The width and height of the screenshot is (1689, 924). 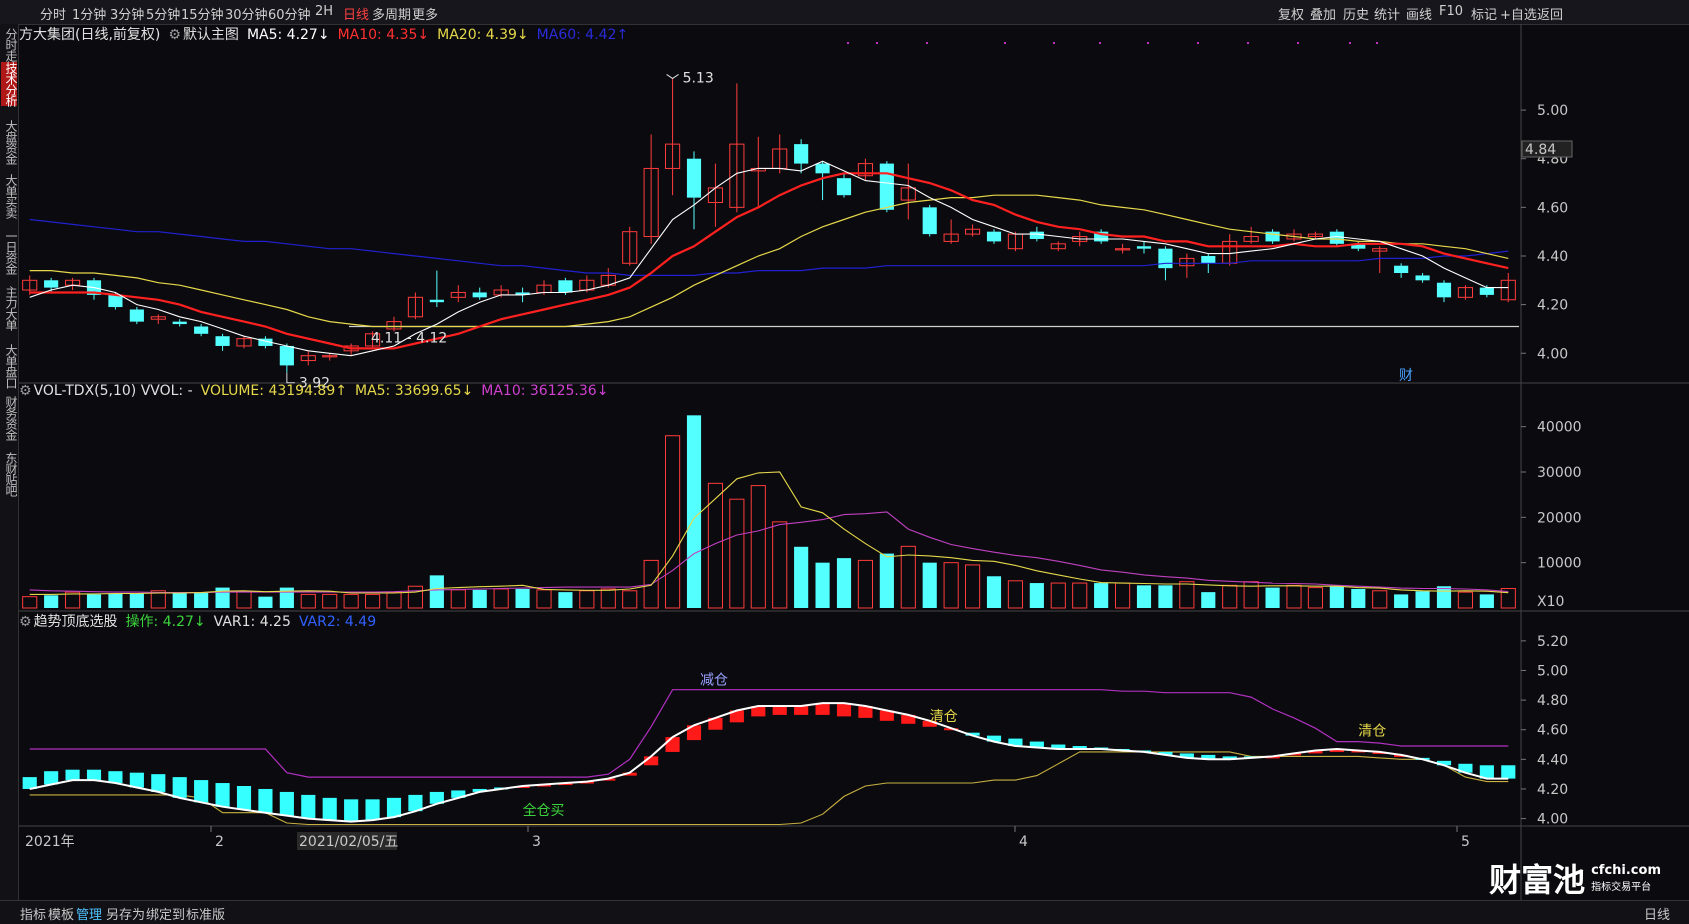 I want to click on period-tab-8: 日线, so click(x=356, y=13).